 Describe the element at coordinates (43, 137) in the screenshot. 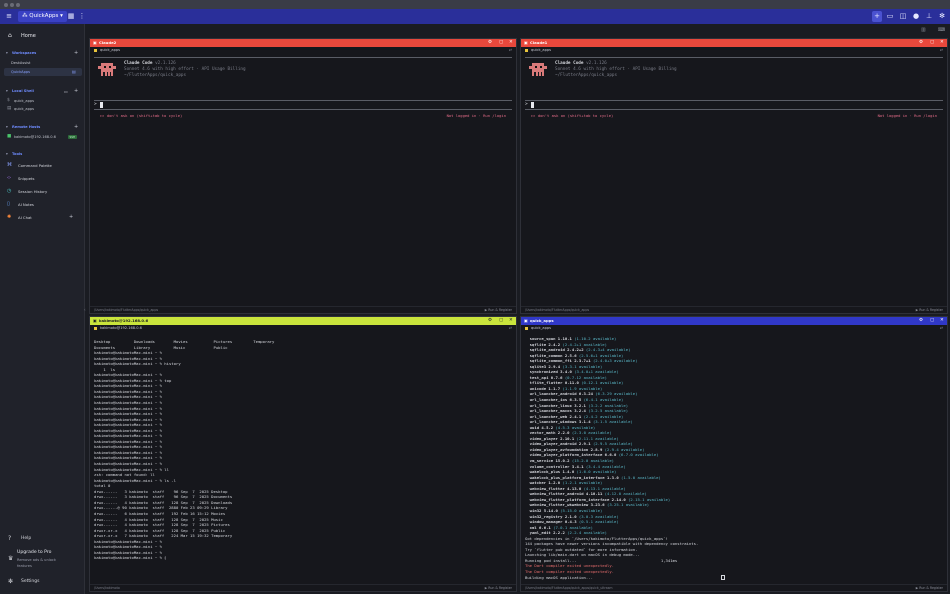

I see `sidebar-item-remote-host: ■ kakimoto@192.168.0.6 SSH` at that location.